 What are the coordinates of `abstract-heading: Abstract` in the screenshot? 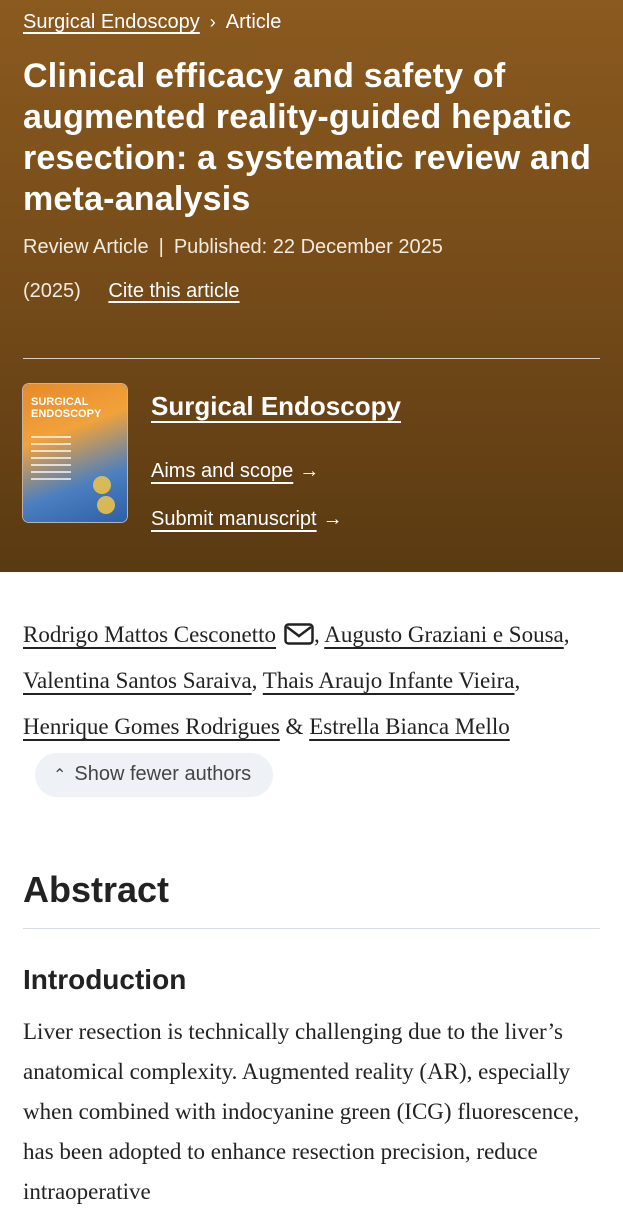 It's located at (96, 889).